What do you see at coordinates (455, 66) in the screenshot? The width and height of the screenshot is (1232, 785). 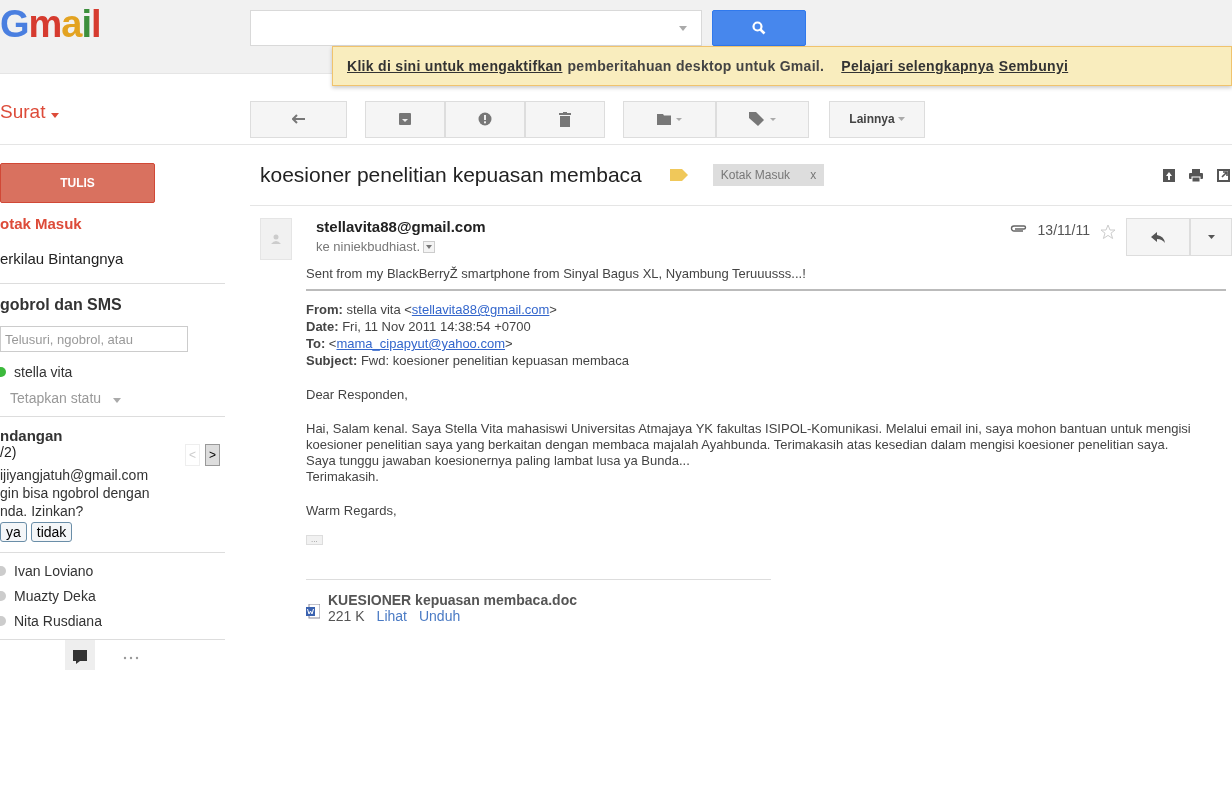 I see `enable-notifications-link: Klik di sini untuk mengaktifkan` at bounding box center [455, 66].